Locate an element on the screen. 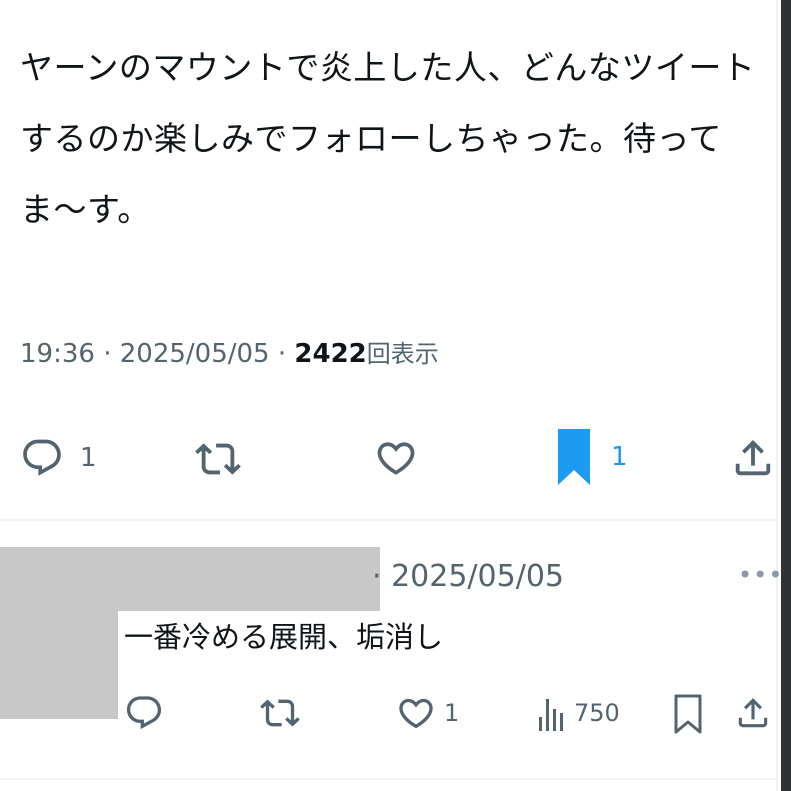 The height and width of the screenshot is (791, 791). reply-retweet-button is located at coordinates (284, 713).